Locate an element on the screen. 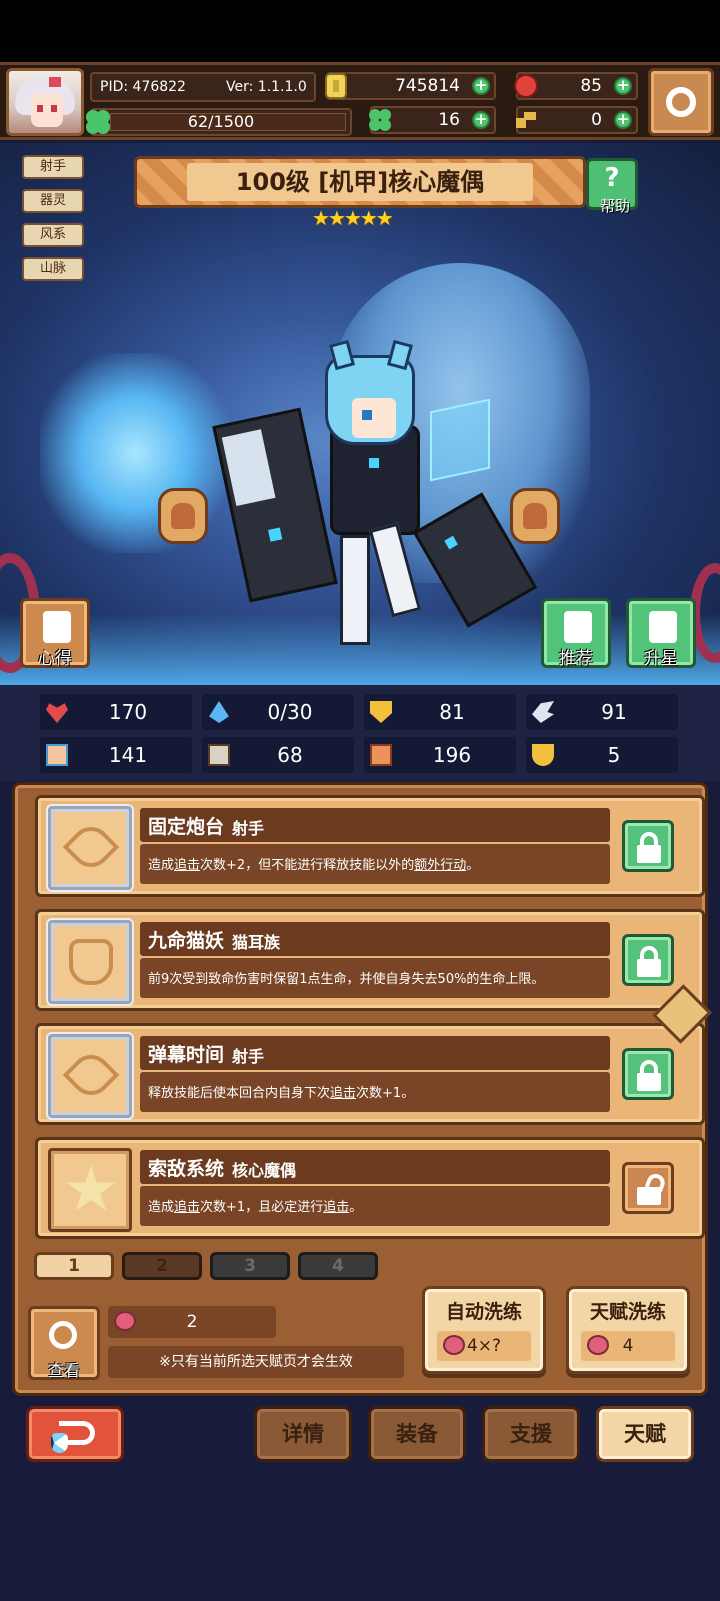 This screenshot has height=1601, width=720. heart-icon is located at coordinates (57, 713).